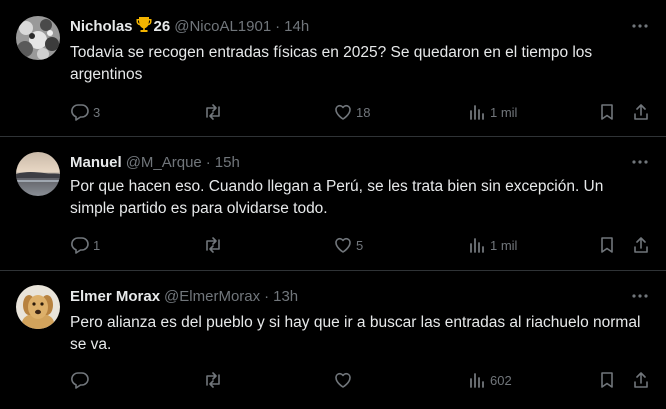 This screenshot has height=409, width=666. What do you see at coordinates (296, 26) in the screenshot?
I see `timestamp: 14h` at bounding box center [296, 26].